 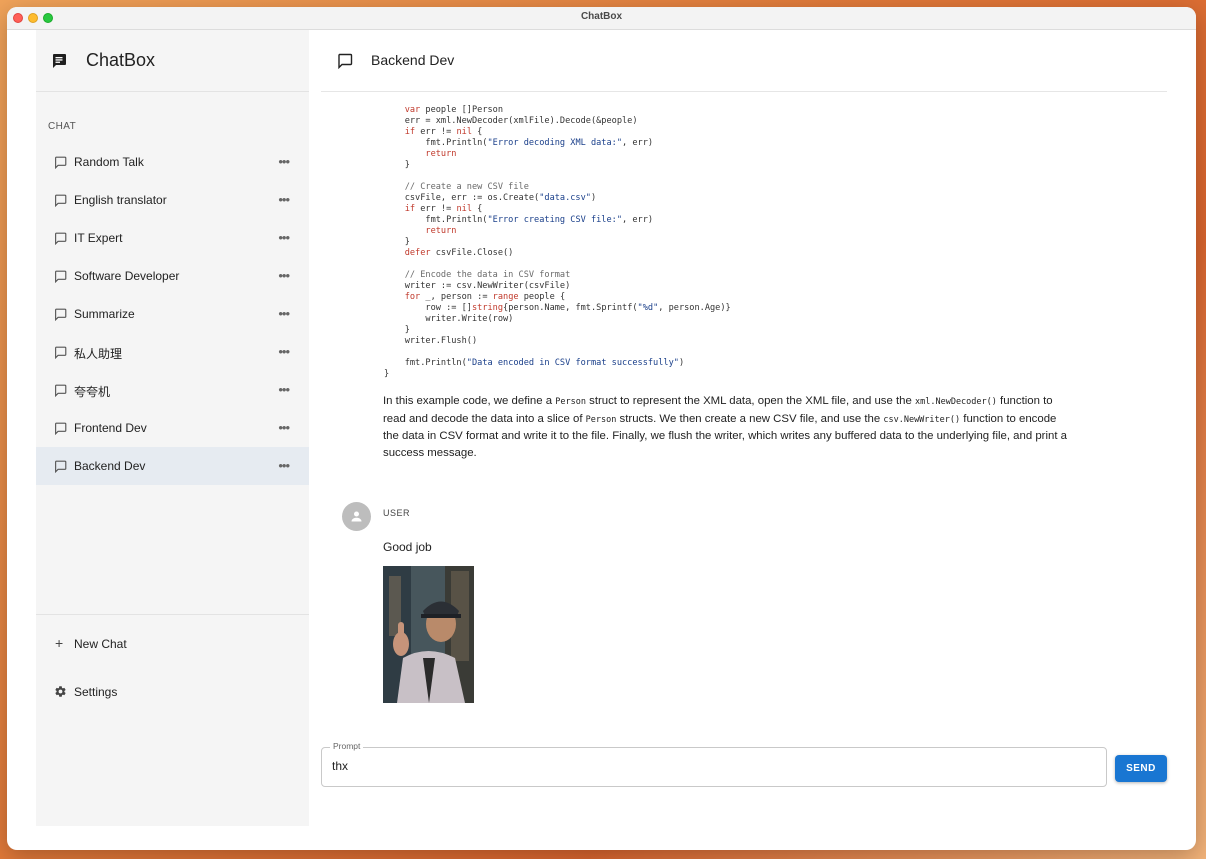 I want to click on explanation-text: In this example code, we define a, so click(x=469, y=401).